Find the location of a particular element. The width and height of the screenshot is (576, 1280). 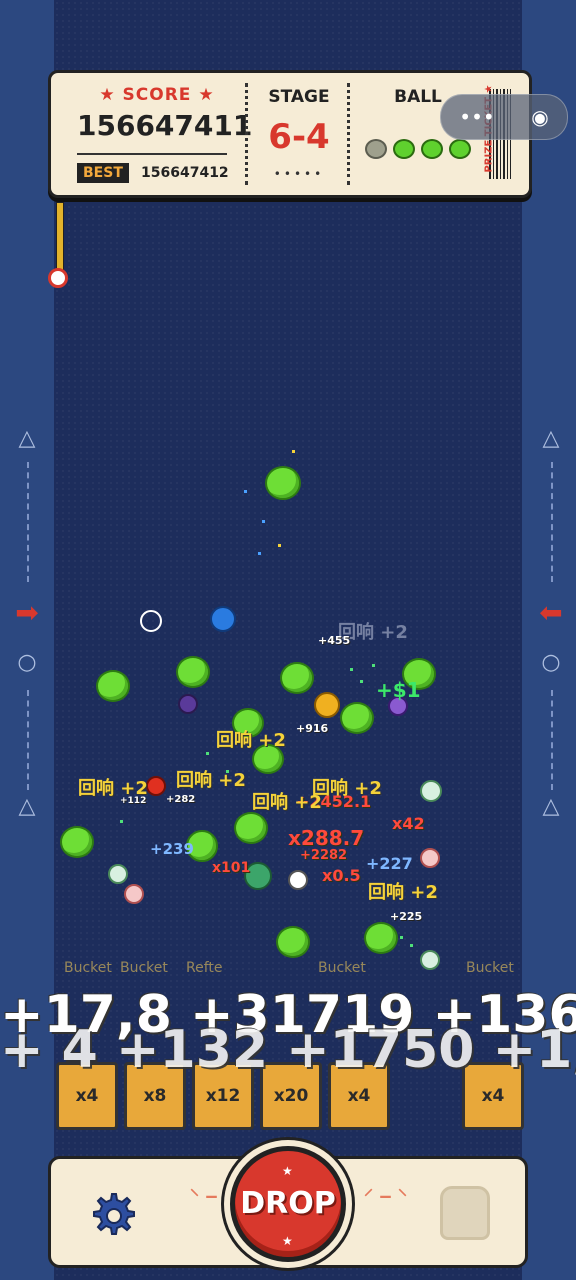

ball-queue is located at coordinates (418, 149).